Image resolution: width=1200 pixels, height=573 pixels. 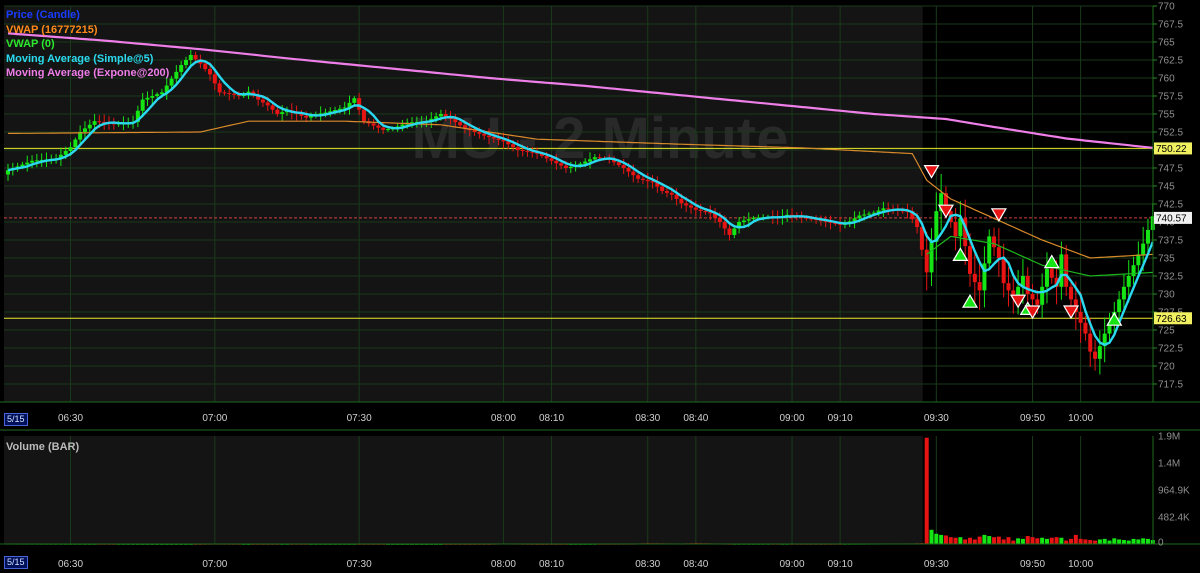 I want to click on y-tick-label: 732.5, so click(x=1170, y=277).